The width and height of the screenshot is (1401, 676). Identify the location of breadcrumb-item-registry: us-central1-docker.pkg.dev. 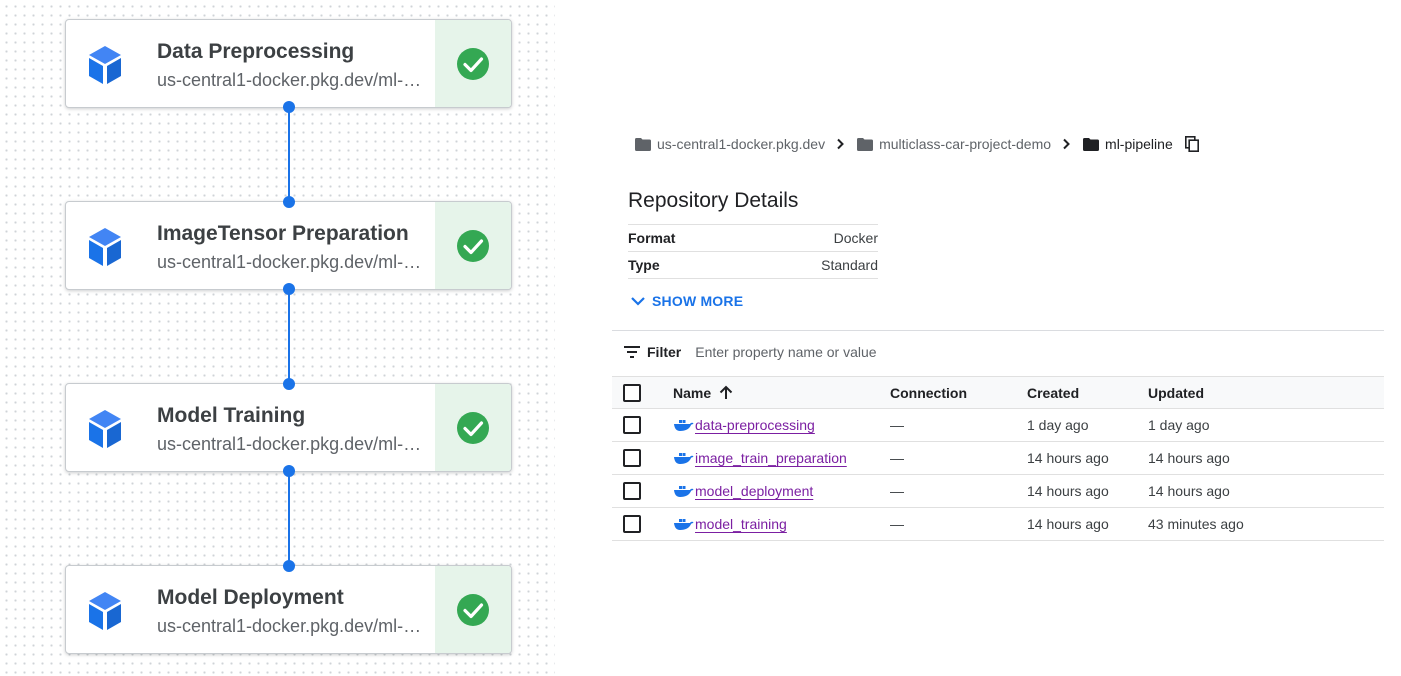
(741, 144).